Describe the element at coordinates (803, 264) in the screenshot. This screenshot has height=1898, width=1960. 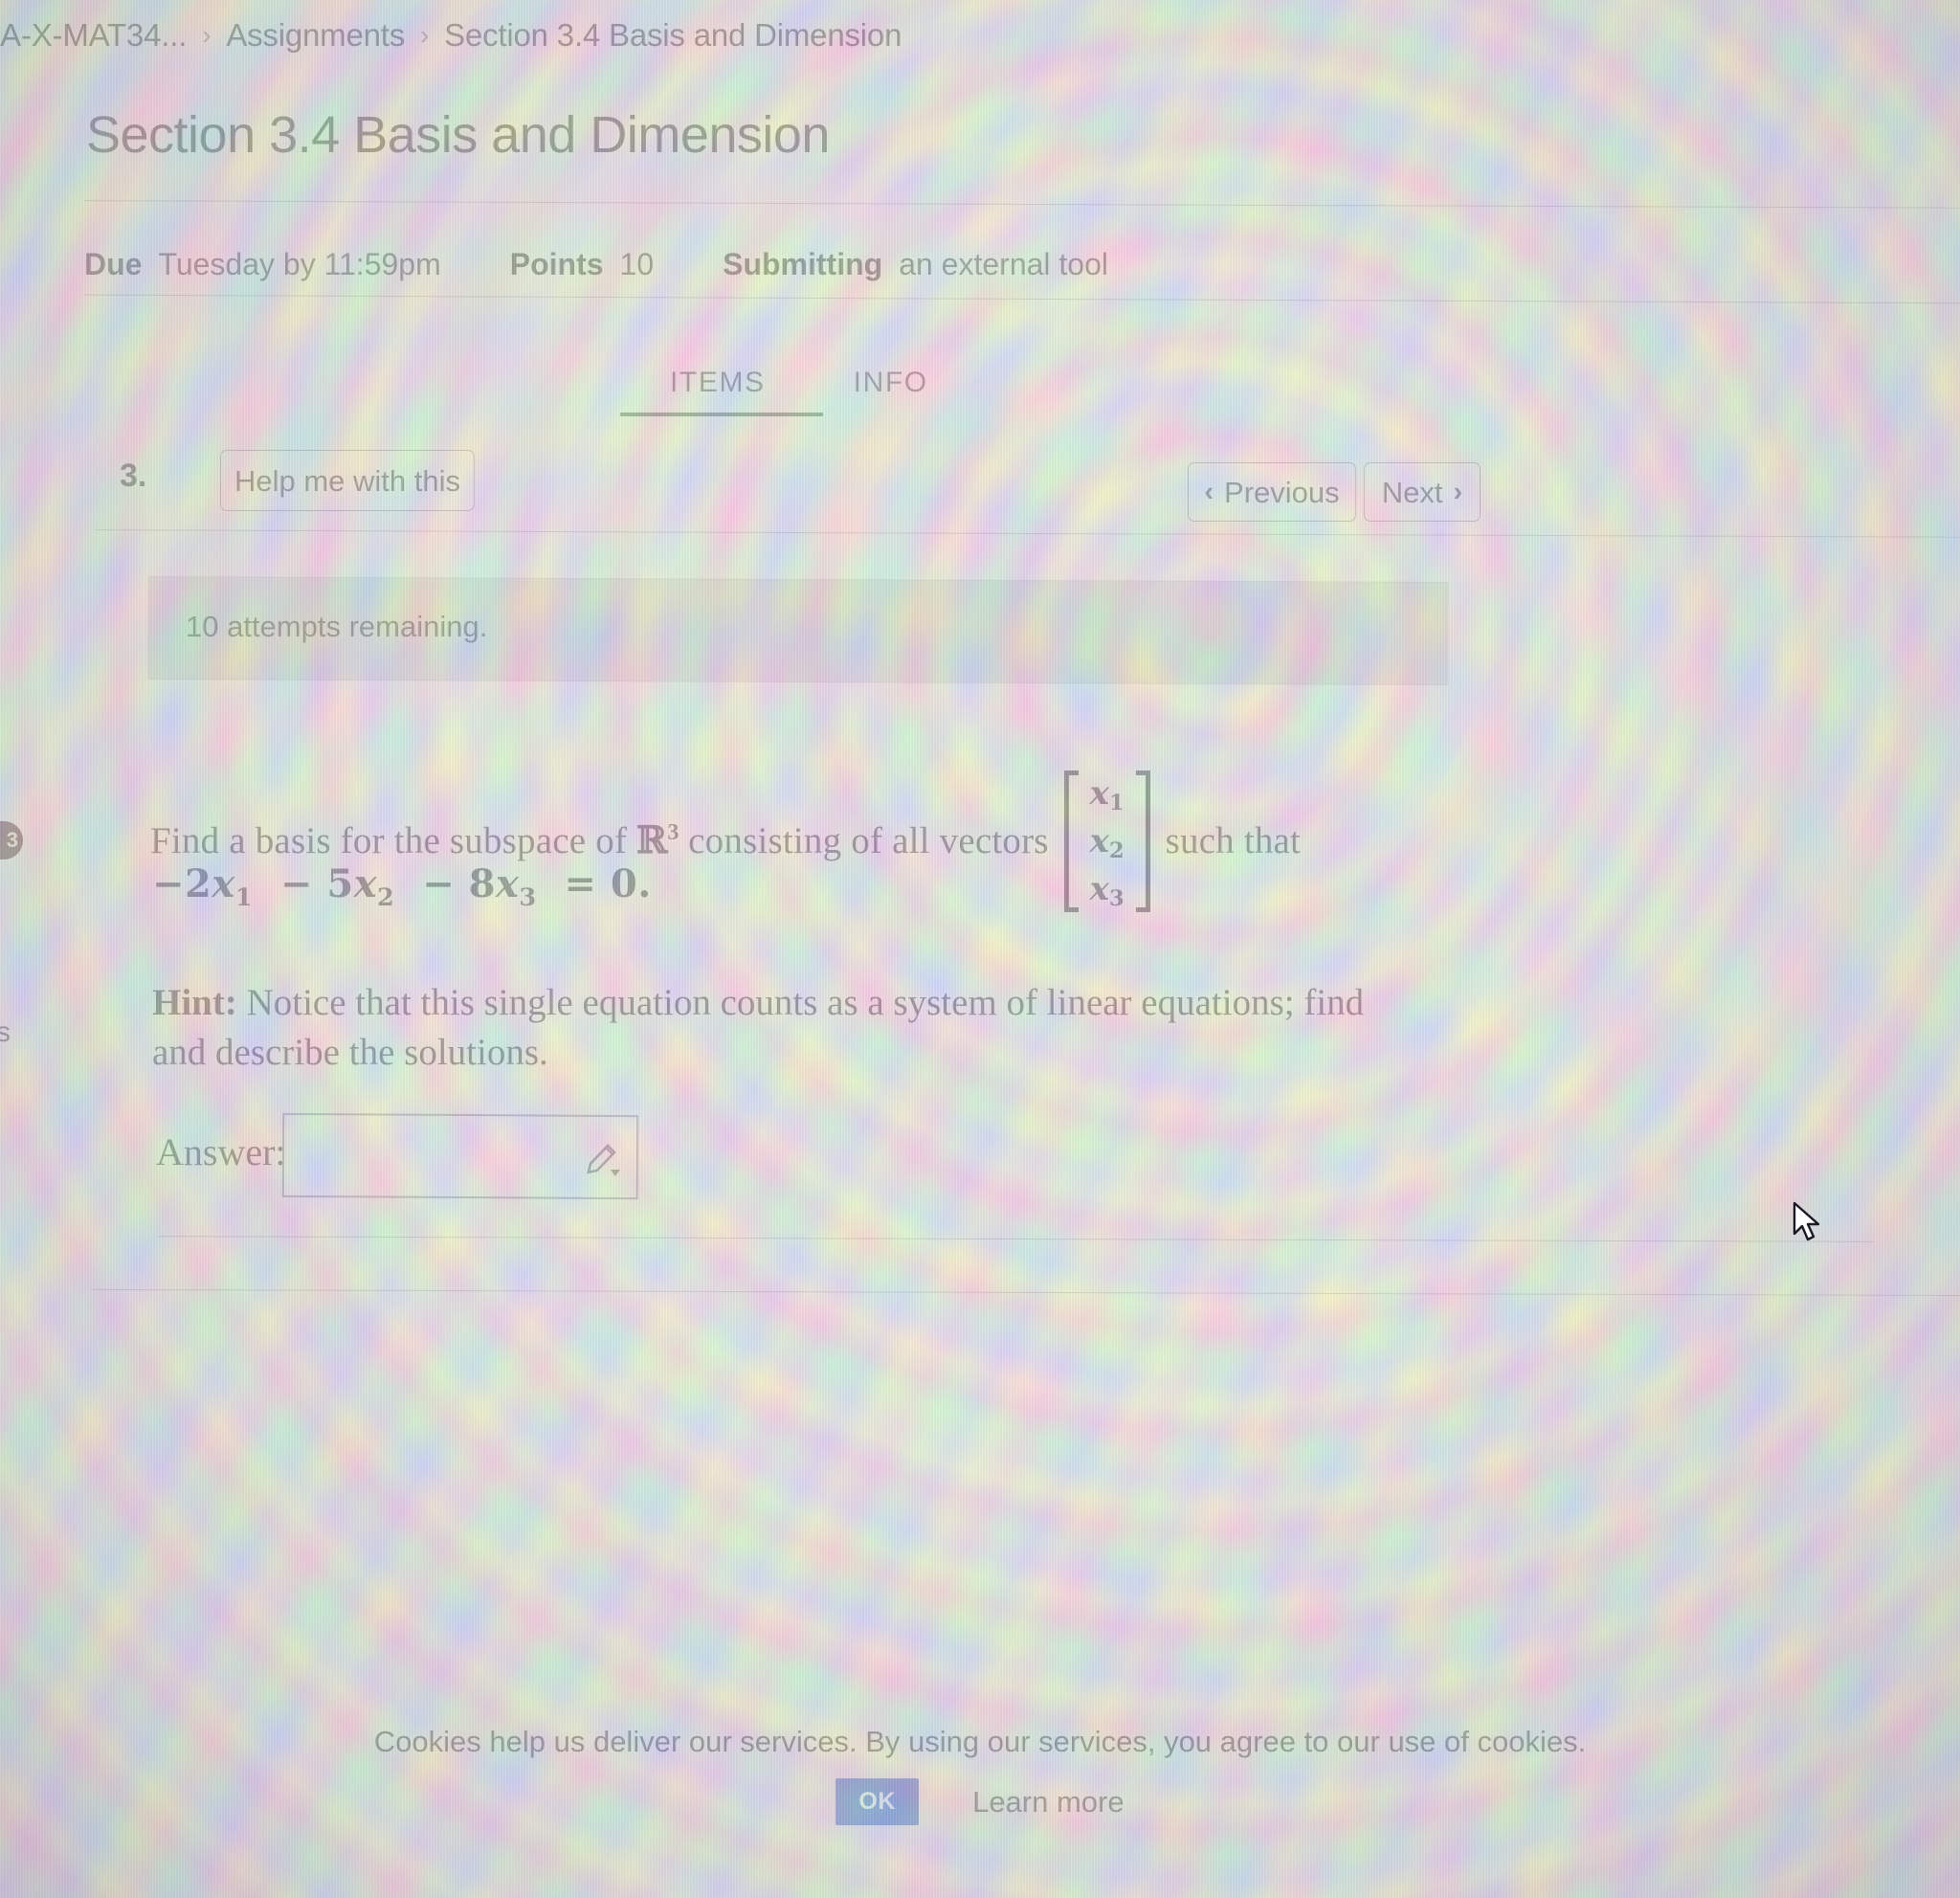
I see `submitting-label: Submitting` at that location.